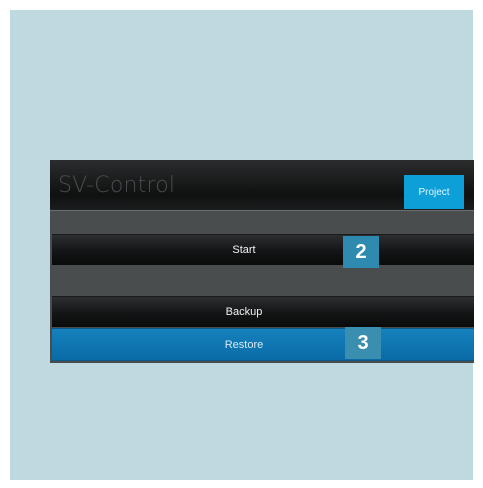  Describe the element at coordinates (244, 311) in the screenshot. I see `backup-button-label: Backup` at that location.